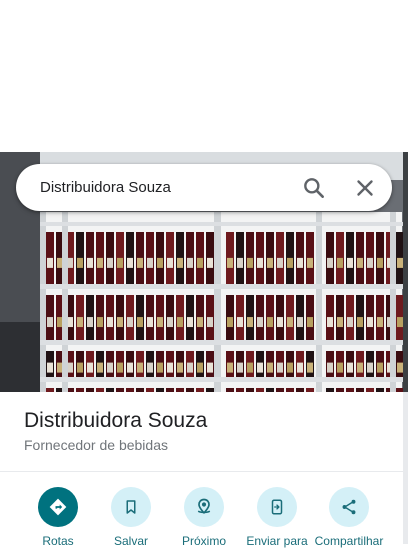 This screenshot has width=408, height=548. I want to click on search-icon, so click(314, 188).